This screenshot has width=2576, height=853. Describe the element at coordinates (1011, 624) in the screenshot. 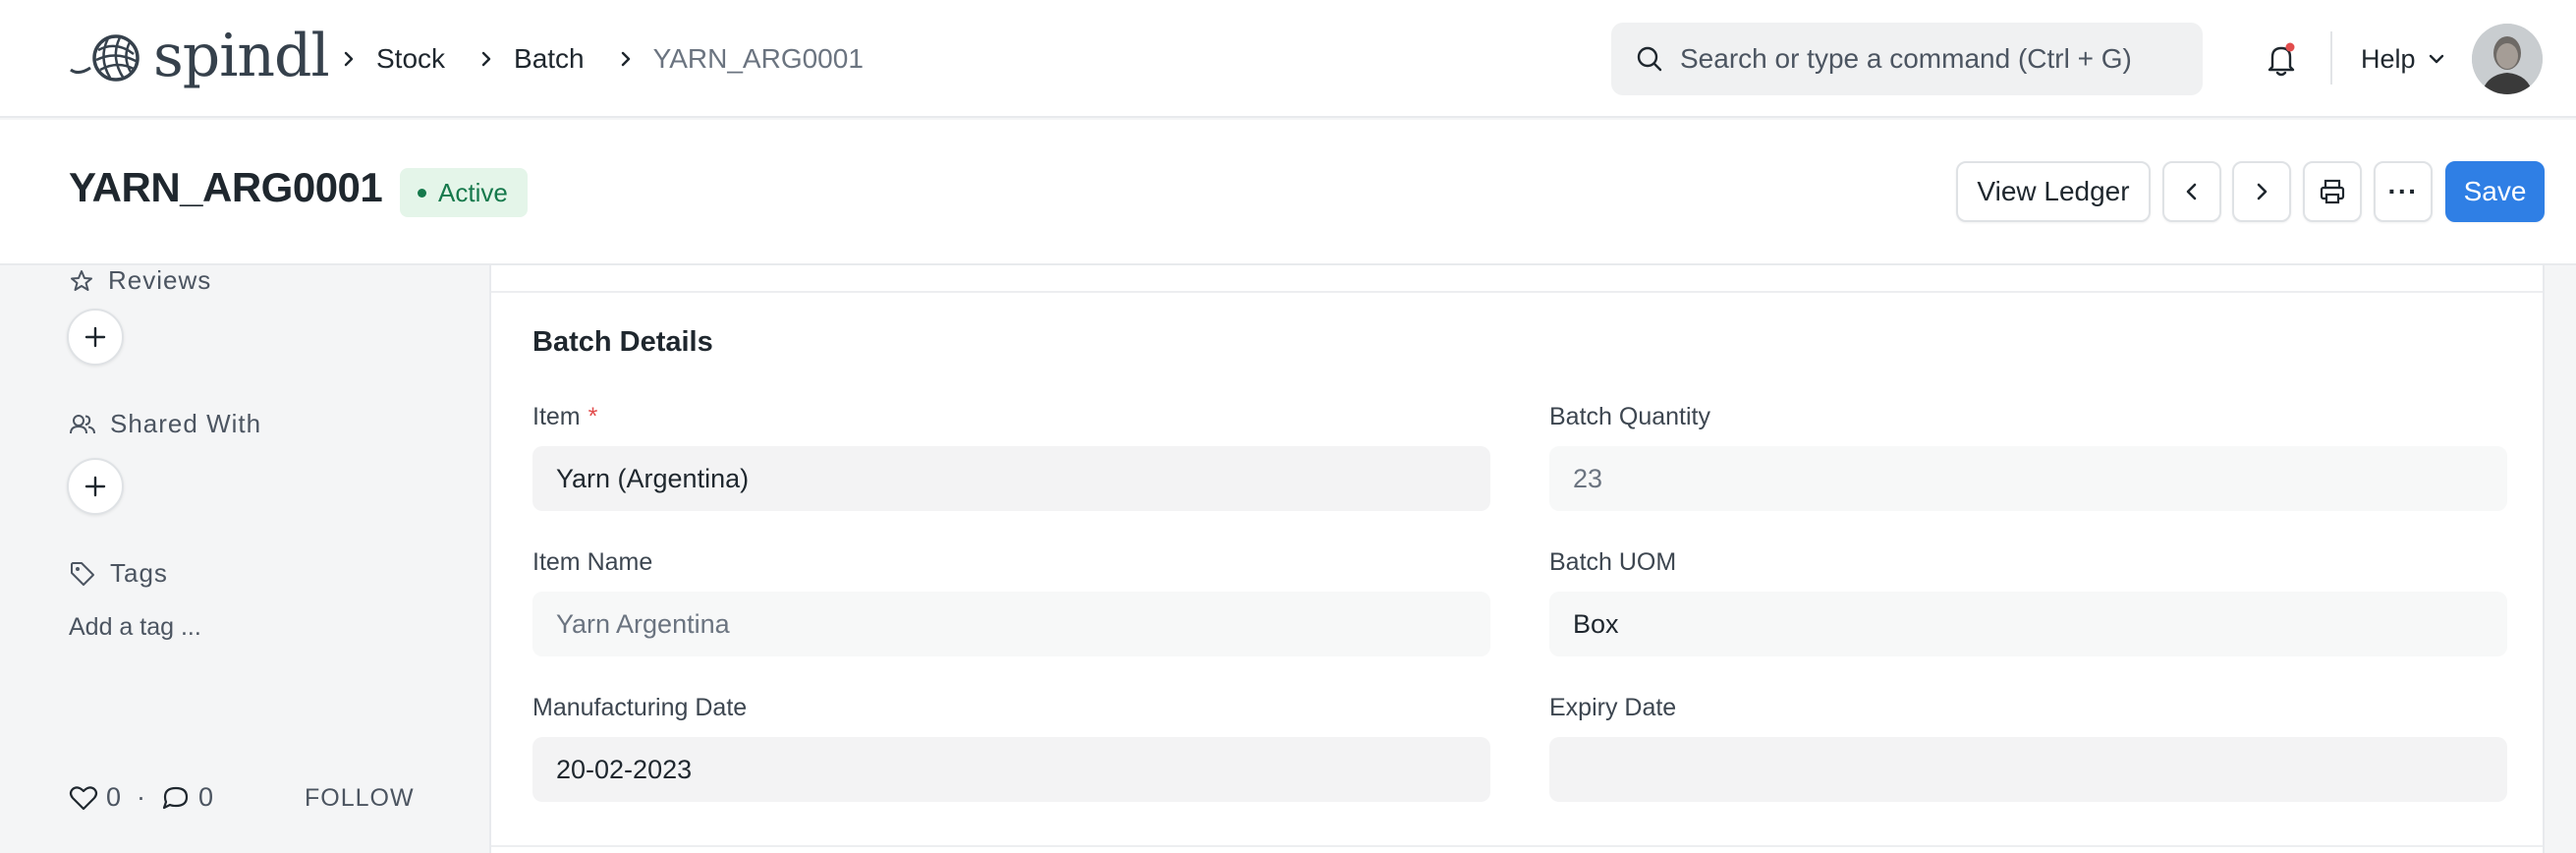

I see `item-name-field: Yarn Argentina` at that location.